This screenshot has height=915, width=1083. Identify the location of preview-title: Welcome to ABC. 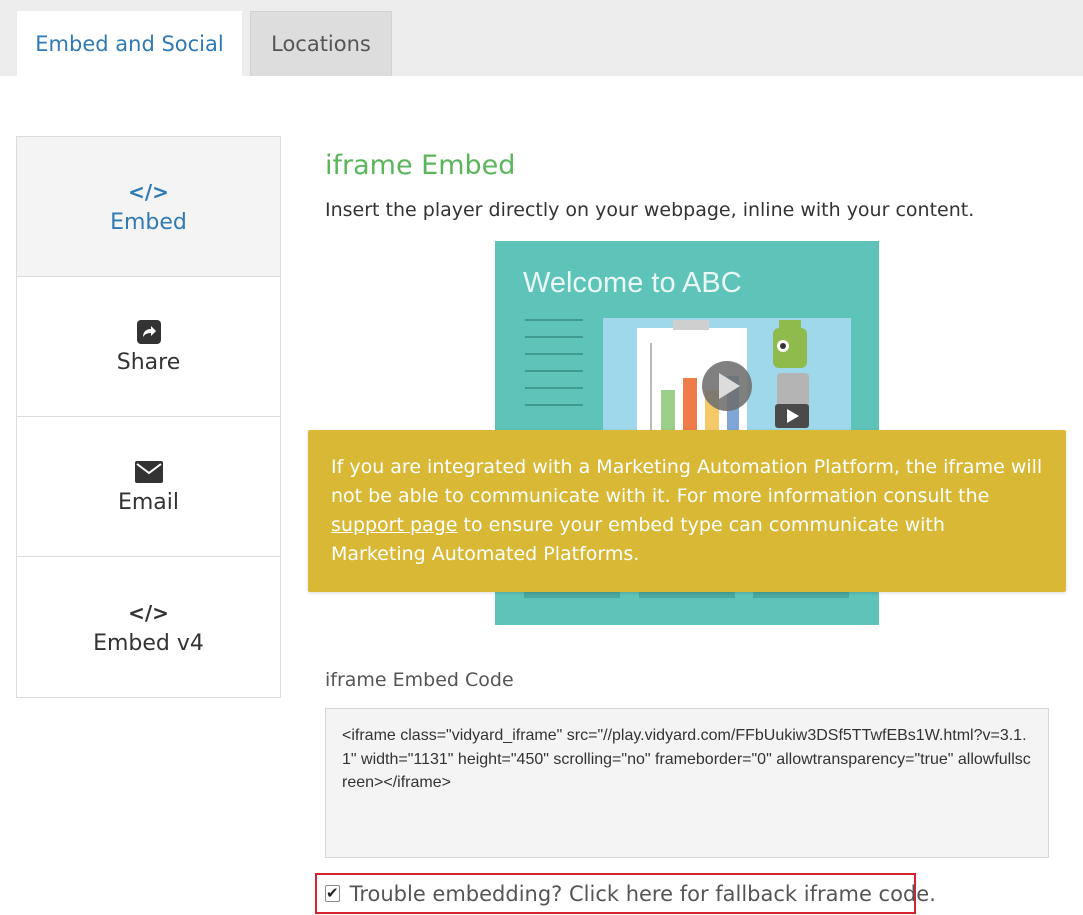
(632, 283).